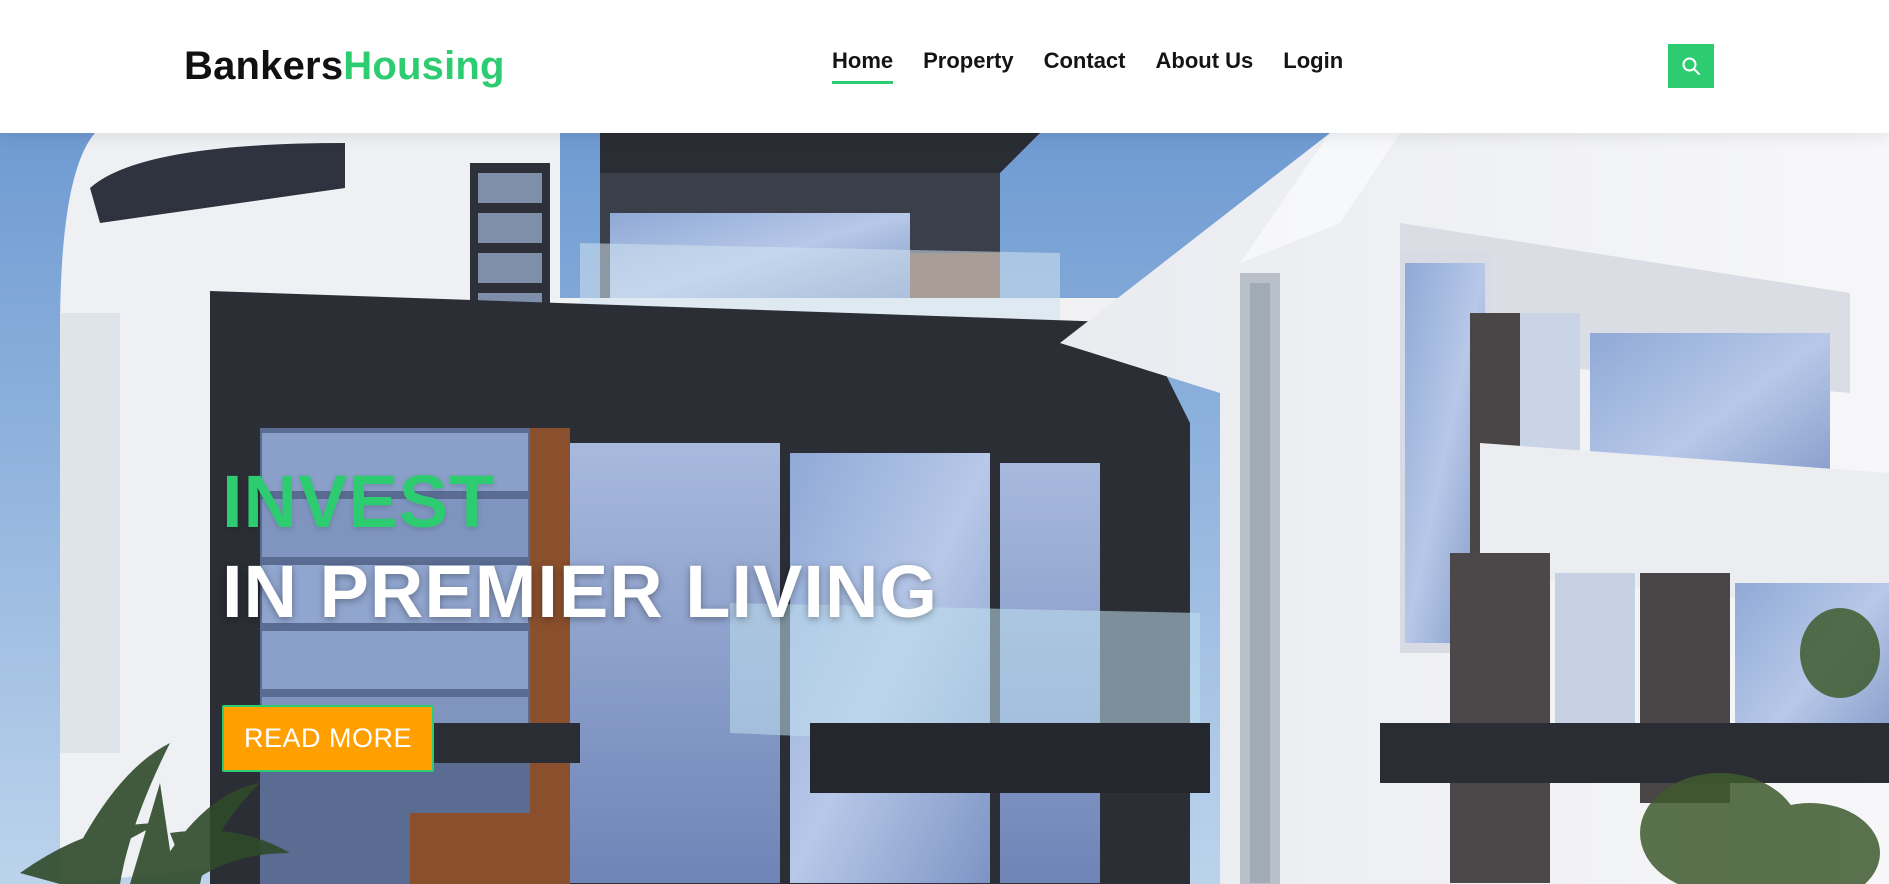 The height and width of the screenshot is (884, 1889). What do you see at coordinates (424, 66) in the screenshot?
I see `brand-name-part-2: Housing` at bounding box center [424, 66].